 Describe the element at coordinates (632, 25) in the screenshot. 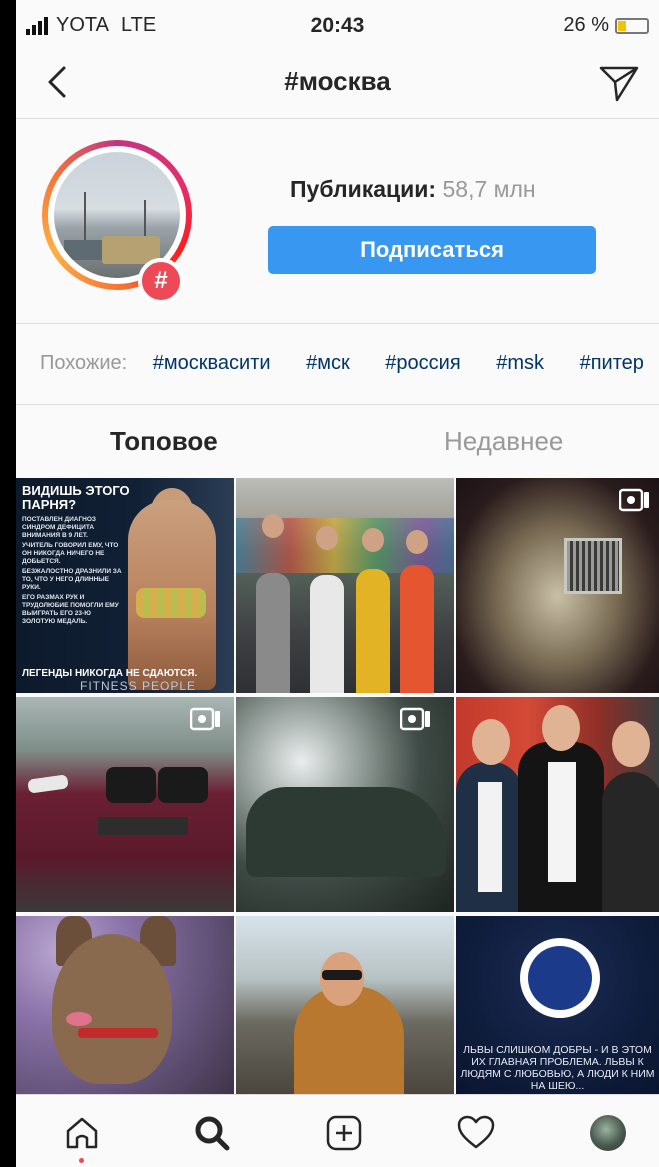

I see `battery-icon` at that location.